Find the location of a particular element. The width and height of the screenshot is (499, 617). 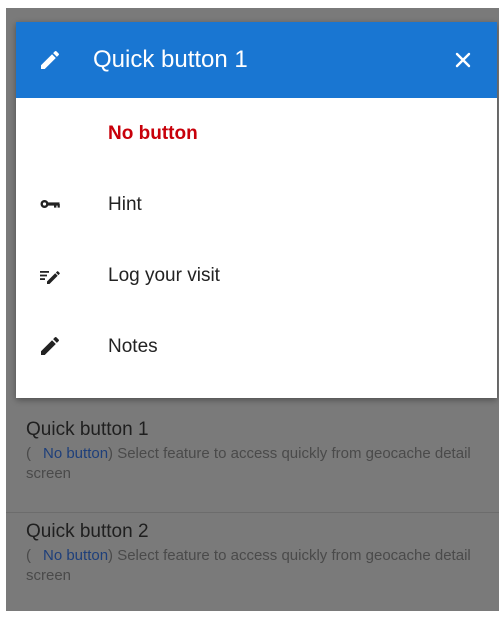

close-icon is located at coordinates (463, 60).